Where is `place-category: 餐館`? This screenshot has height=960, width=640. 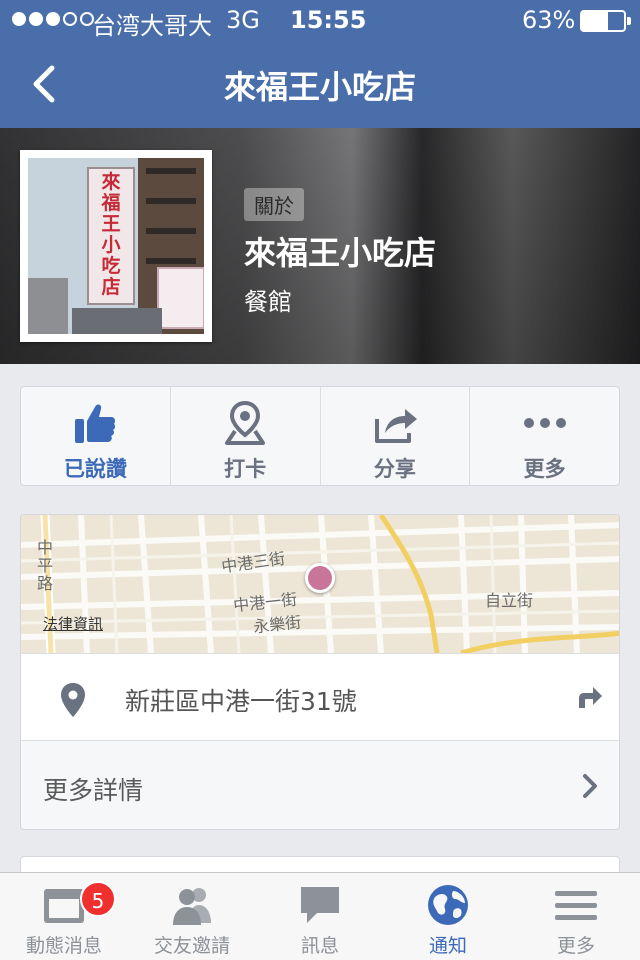 place-category: 餐館 is located at coordinates (268, 299).